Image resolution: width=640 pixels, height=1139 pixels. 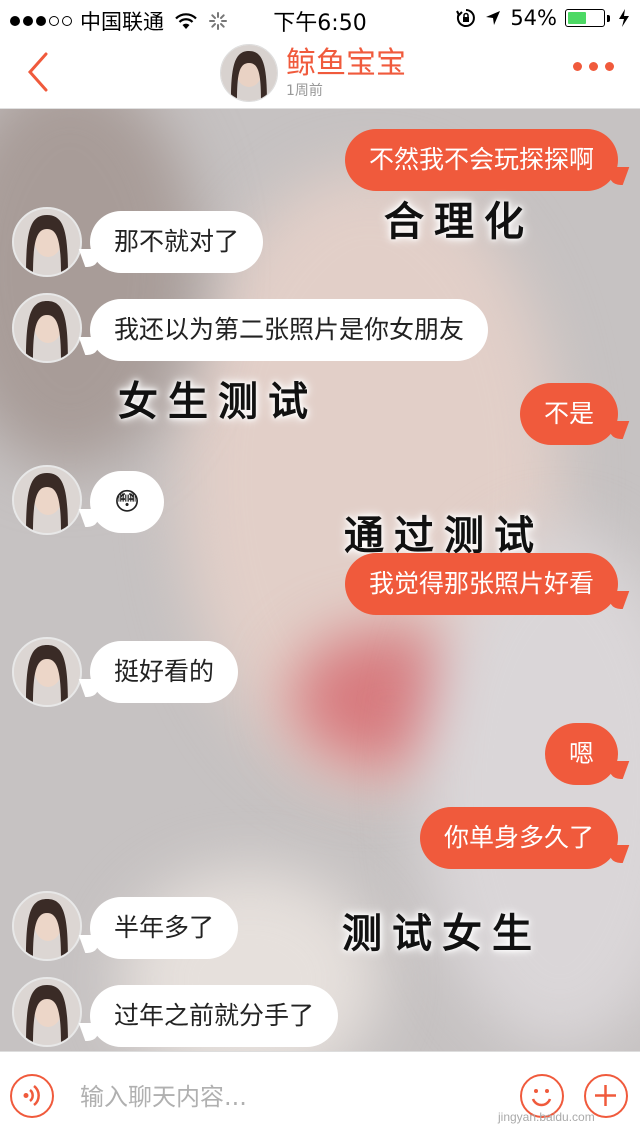 I want to click on charging-icon, so click(x=624, y=18).